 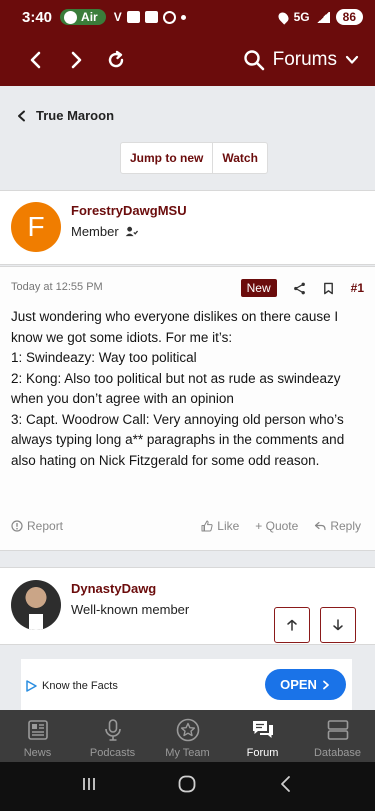 What do you see at coordinates (37, 730) in the screenshot?
I see `news-icon` at bounding box center [37, 730].